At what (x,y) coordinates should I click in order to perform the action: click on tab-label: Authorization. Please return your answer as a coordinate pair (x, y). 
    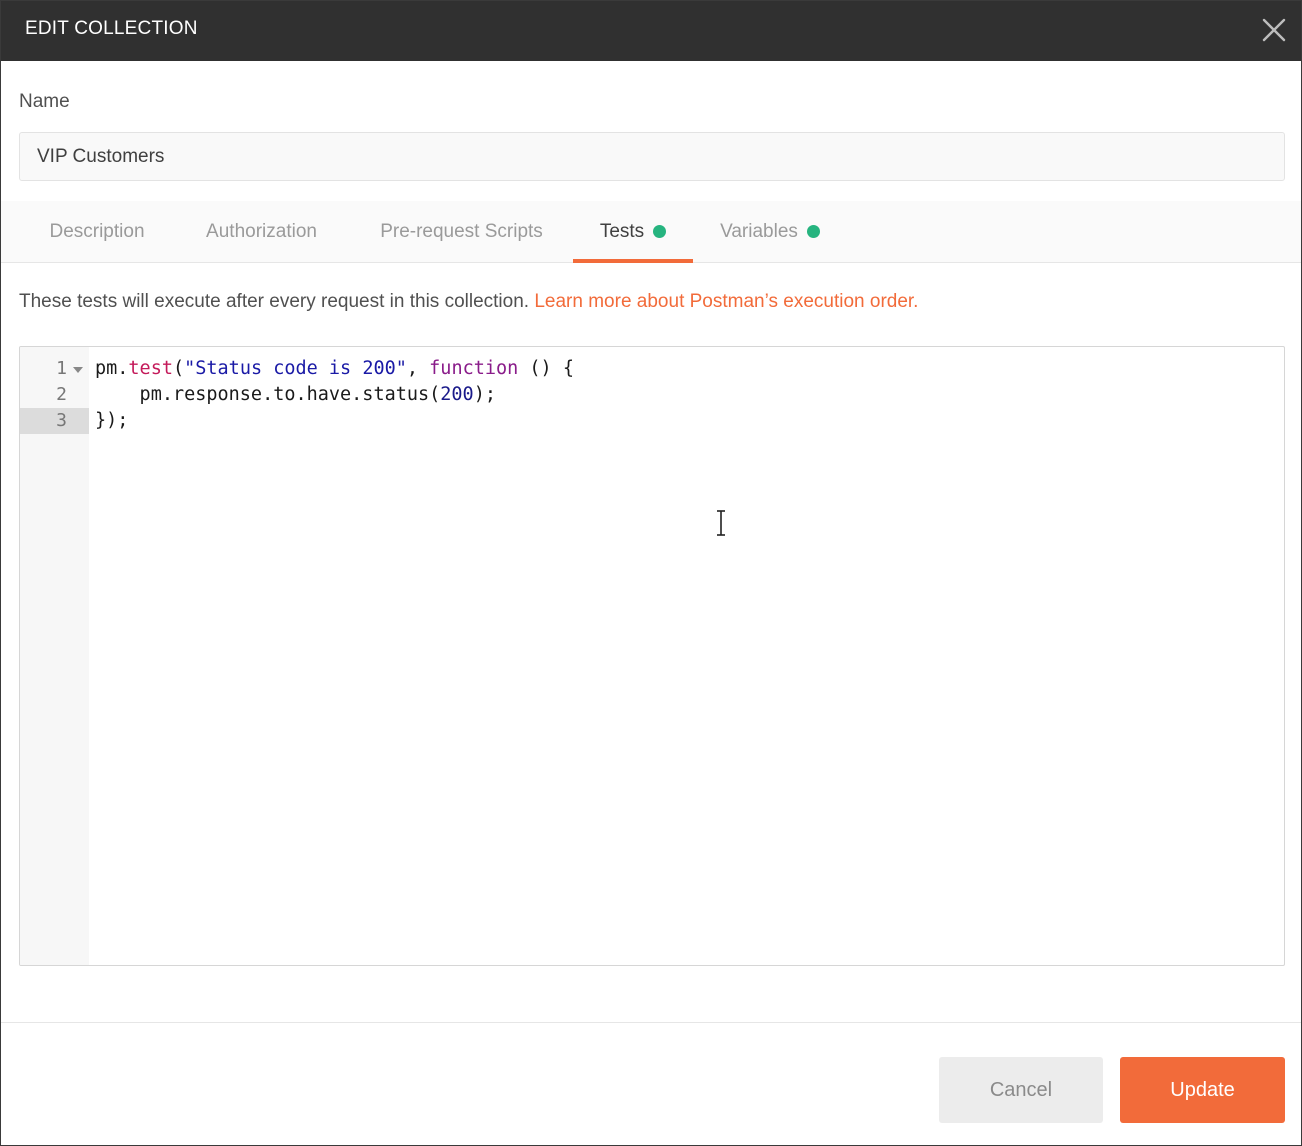
    Looking at the image, I should click on (261, 231).